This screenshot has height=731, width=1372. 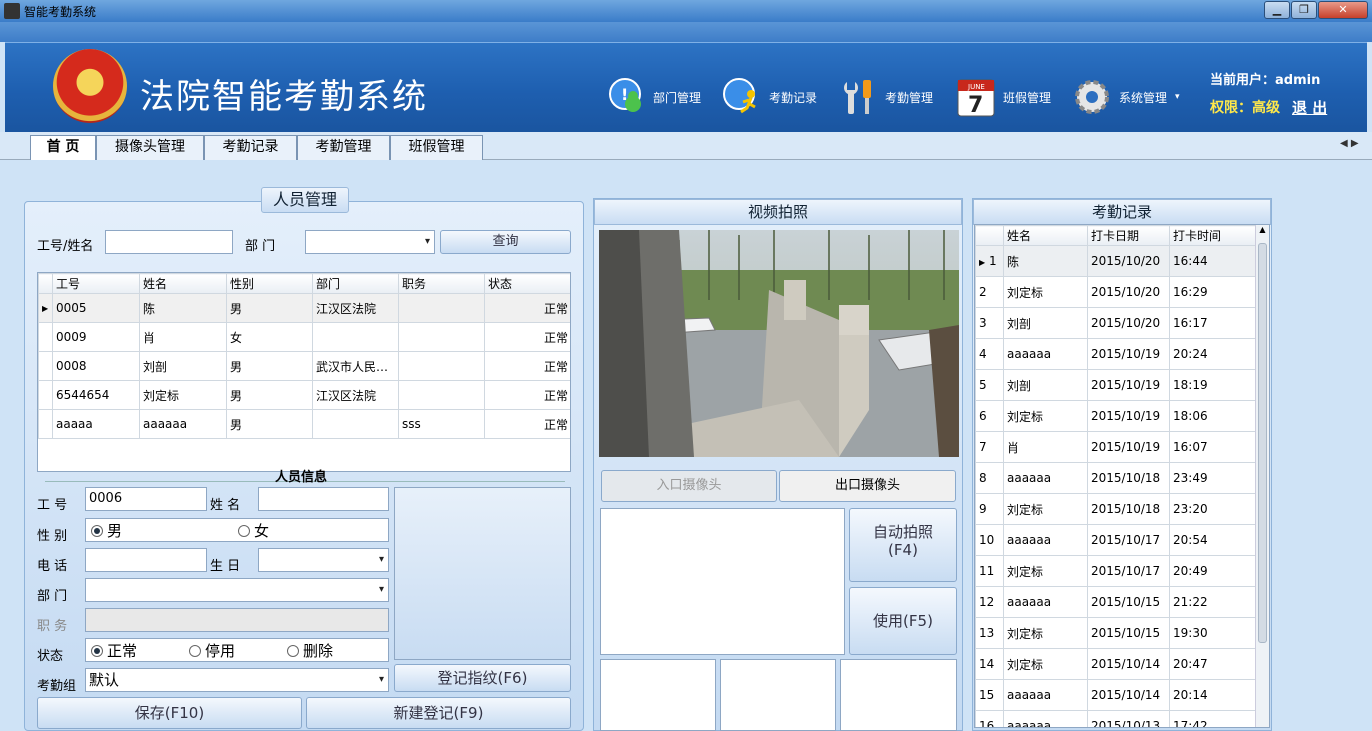 What do you see at coordinates (284, 97) in the screenshot?
I see `app-title: 法院智能考勤系统` at bounding box center [284, 97].